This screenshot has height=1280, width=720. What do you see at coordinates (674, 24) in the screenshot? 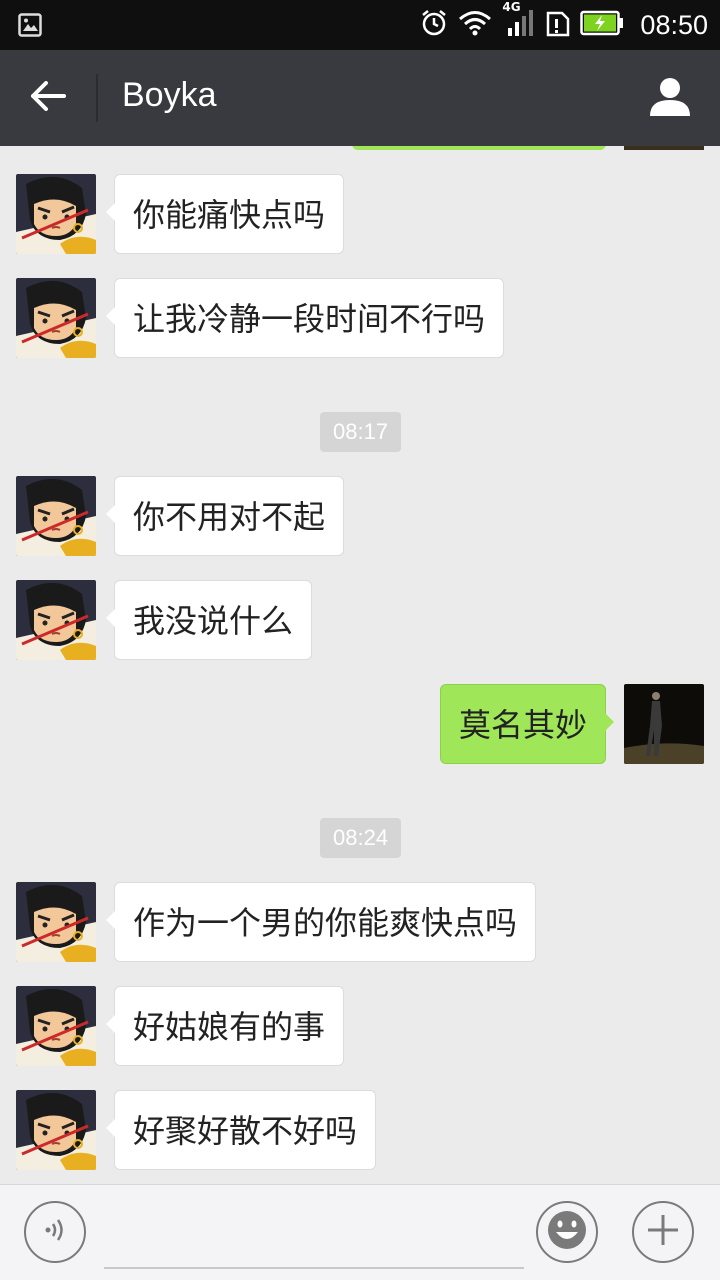
I see `status-time: 08:50` at bounding box center [674, 24].